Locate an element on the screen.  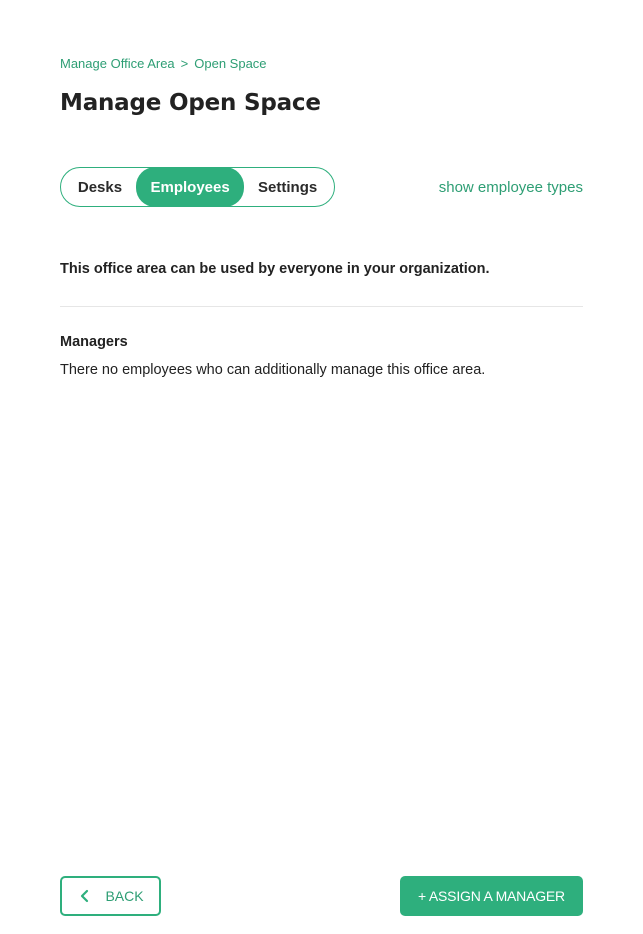
tab-settings: Settings is located at coordinates (287, 187).